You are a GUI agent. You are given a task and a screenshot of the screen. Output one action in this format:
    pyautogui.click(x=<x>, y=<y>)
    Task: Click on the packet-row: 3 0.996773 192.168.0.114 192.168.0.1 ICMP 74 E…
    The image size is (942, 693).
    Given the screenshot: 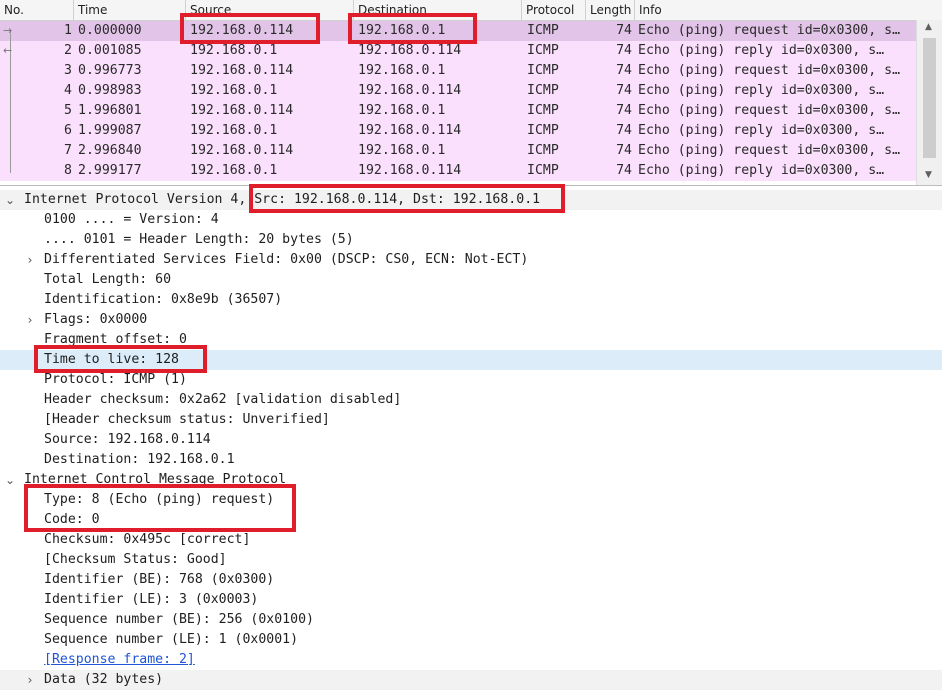 What is the action you would take?
    pyautogui.click(x=458, y=71)
    